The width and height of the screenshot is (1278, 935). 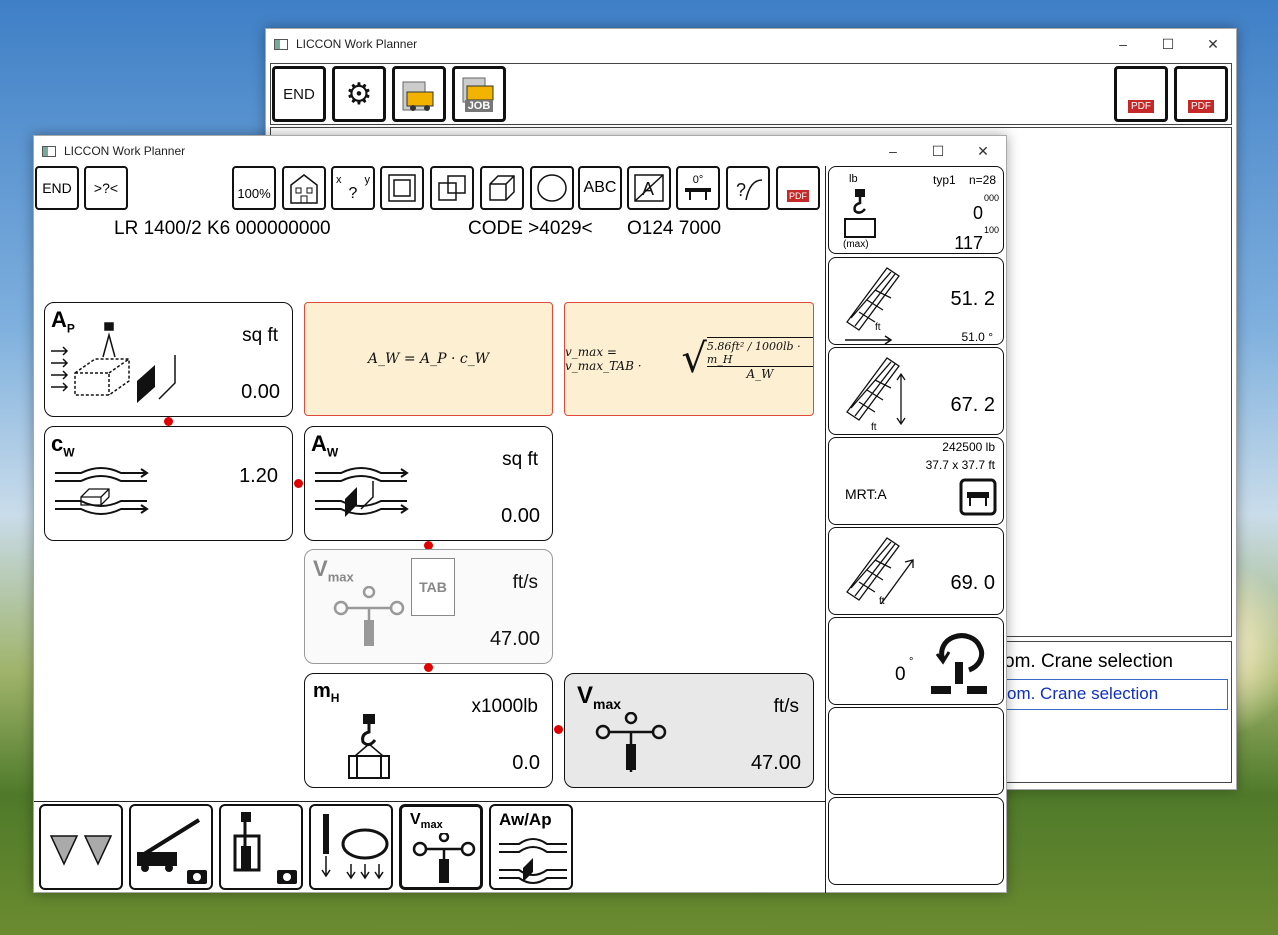 I want to click on building-icon, so click(x=304, y=189).